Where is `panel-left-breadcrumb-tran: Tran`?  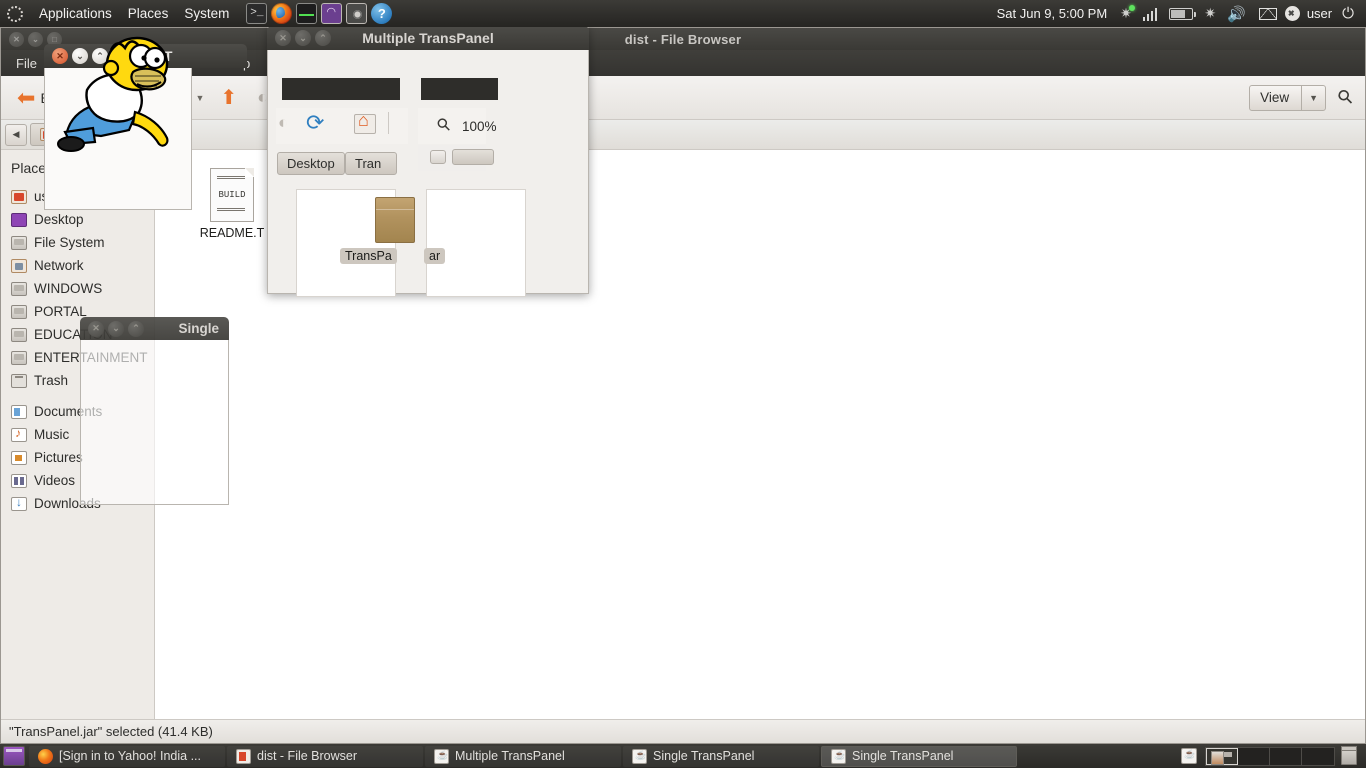
panel-left-breadcrumb-tran: Tran is located at coordinates (371, 163).